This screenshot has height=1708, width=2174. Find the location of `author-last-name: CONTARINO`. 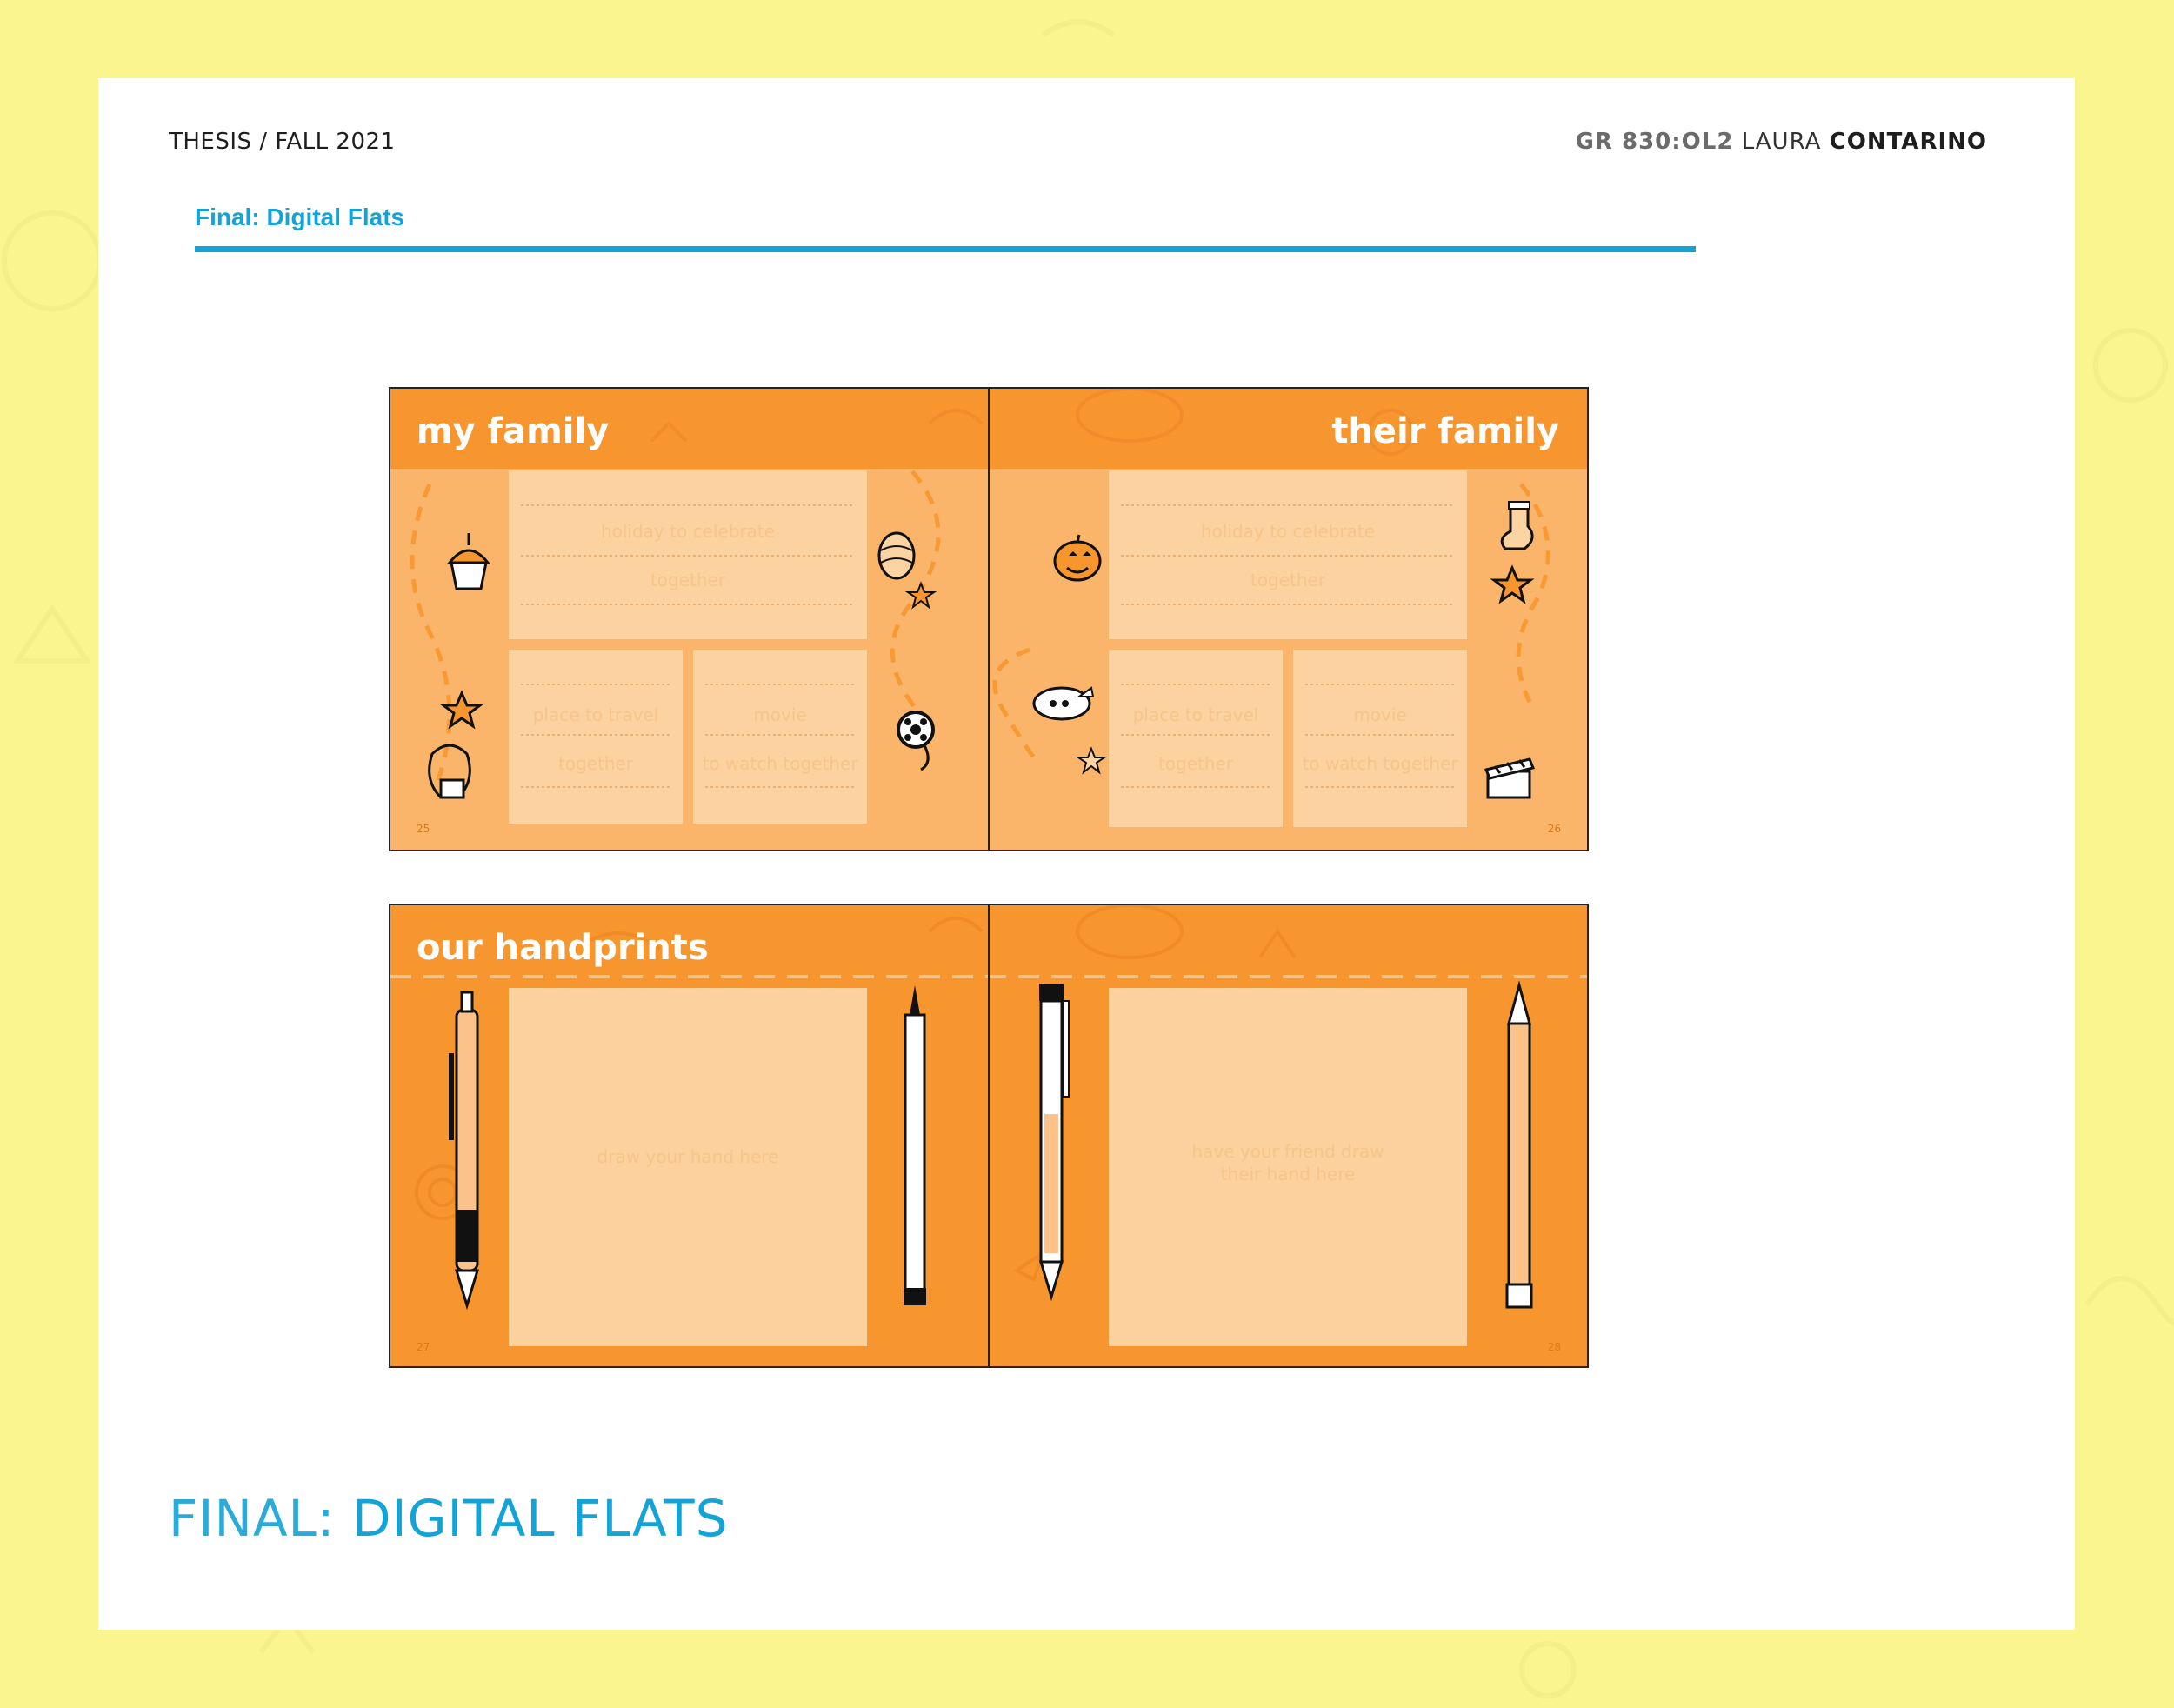

author-last-name: CONTARINO is located at coordinates (1908, 142).